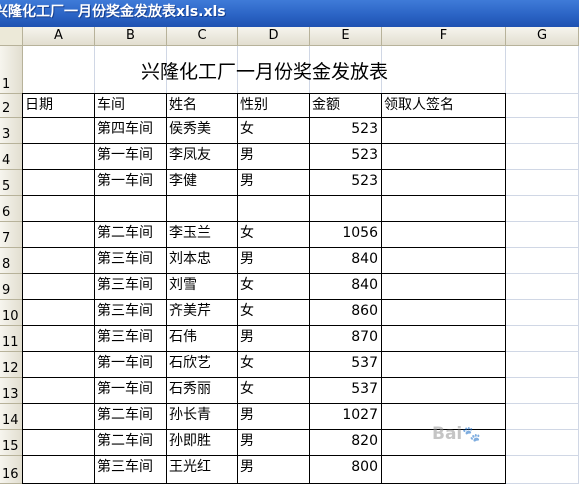 The height and width of the screenshot is (484, 579). What do you see at coordinates (58, 106) in the screenshot?
I see `header-cell: 日期` at bounding box center [58, 106].